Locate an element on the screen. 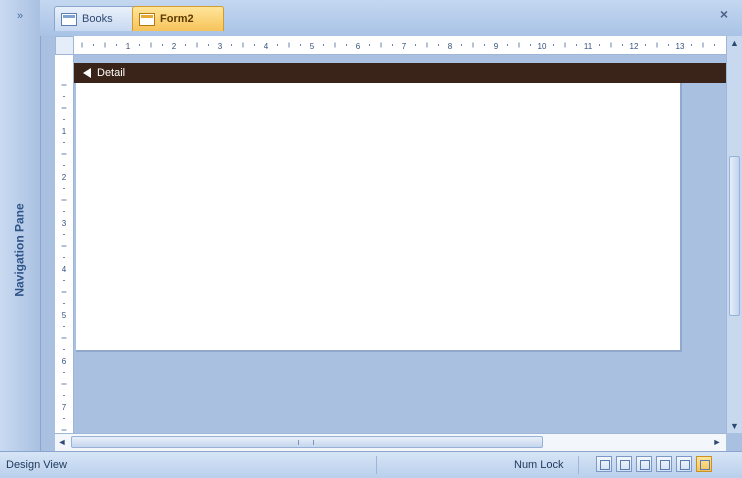 The height and width of the screenshot is (478, 742). scroll-down-icon: ▼ is located at coordinates (734, 426).